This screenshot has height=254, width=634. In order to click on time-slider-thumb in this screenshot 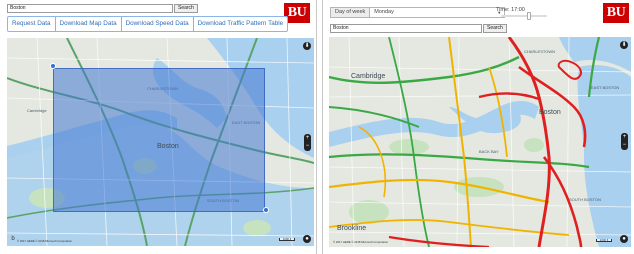, I will do `click(529, 16)`.